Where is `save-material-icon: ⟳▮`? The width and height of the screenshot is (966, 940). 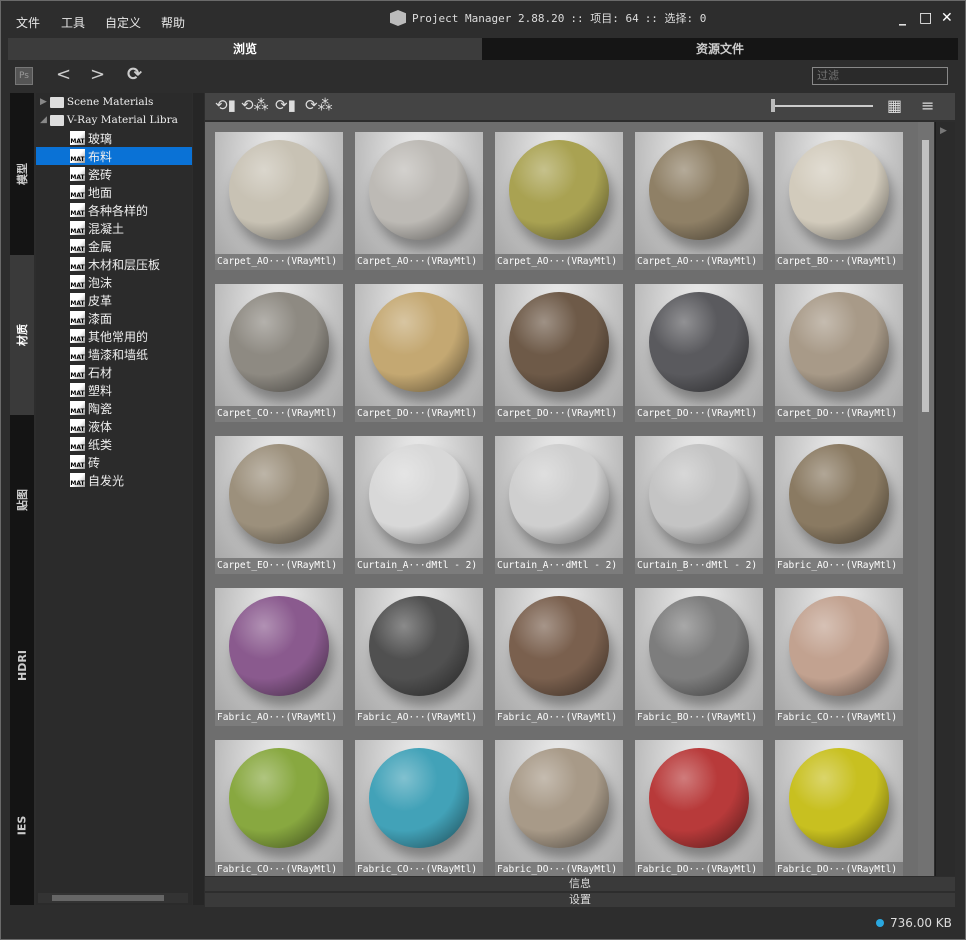
save-material-icon: ⟳▮ is located at coordinates (285, 105).